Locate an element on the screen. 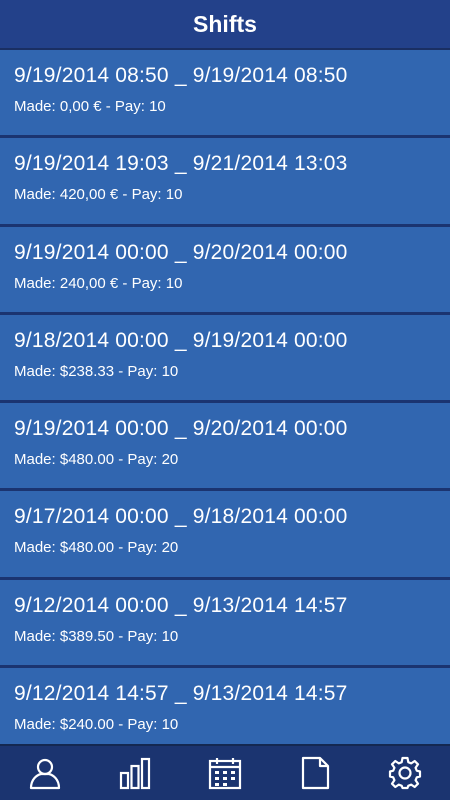 Image resolution: width=450 pixels, height=800 pixels. shift-meta: Made: $240.00 - Pay: 10 is located at coordinates (96, 725).